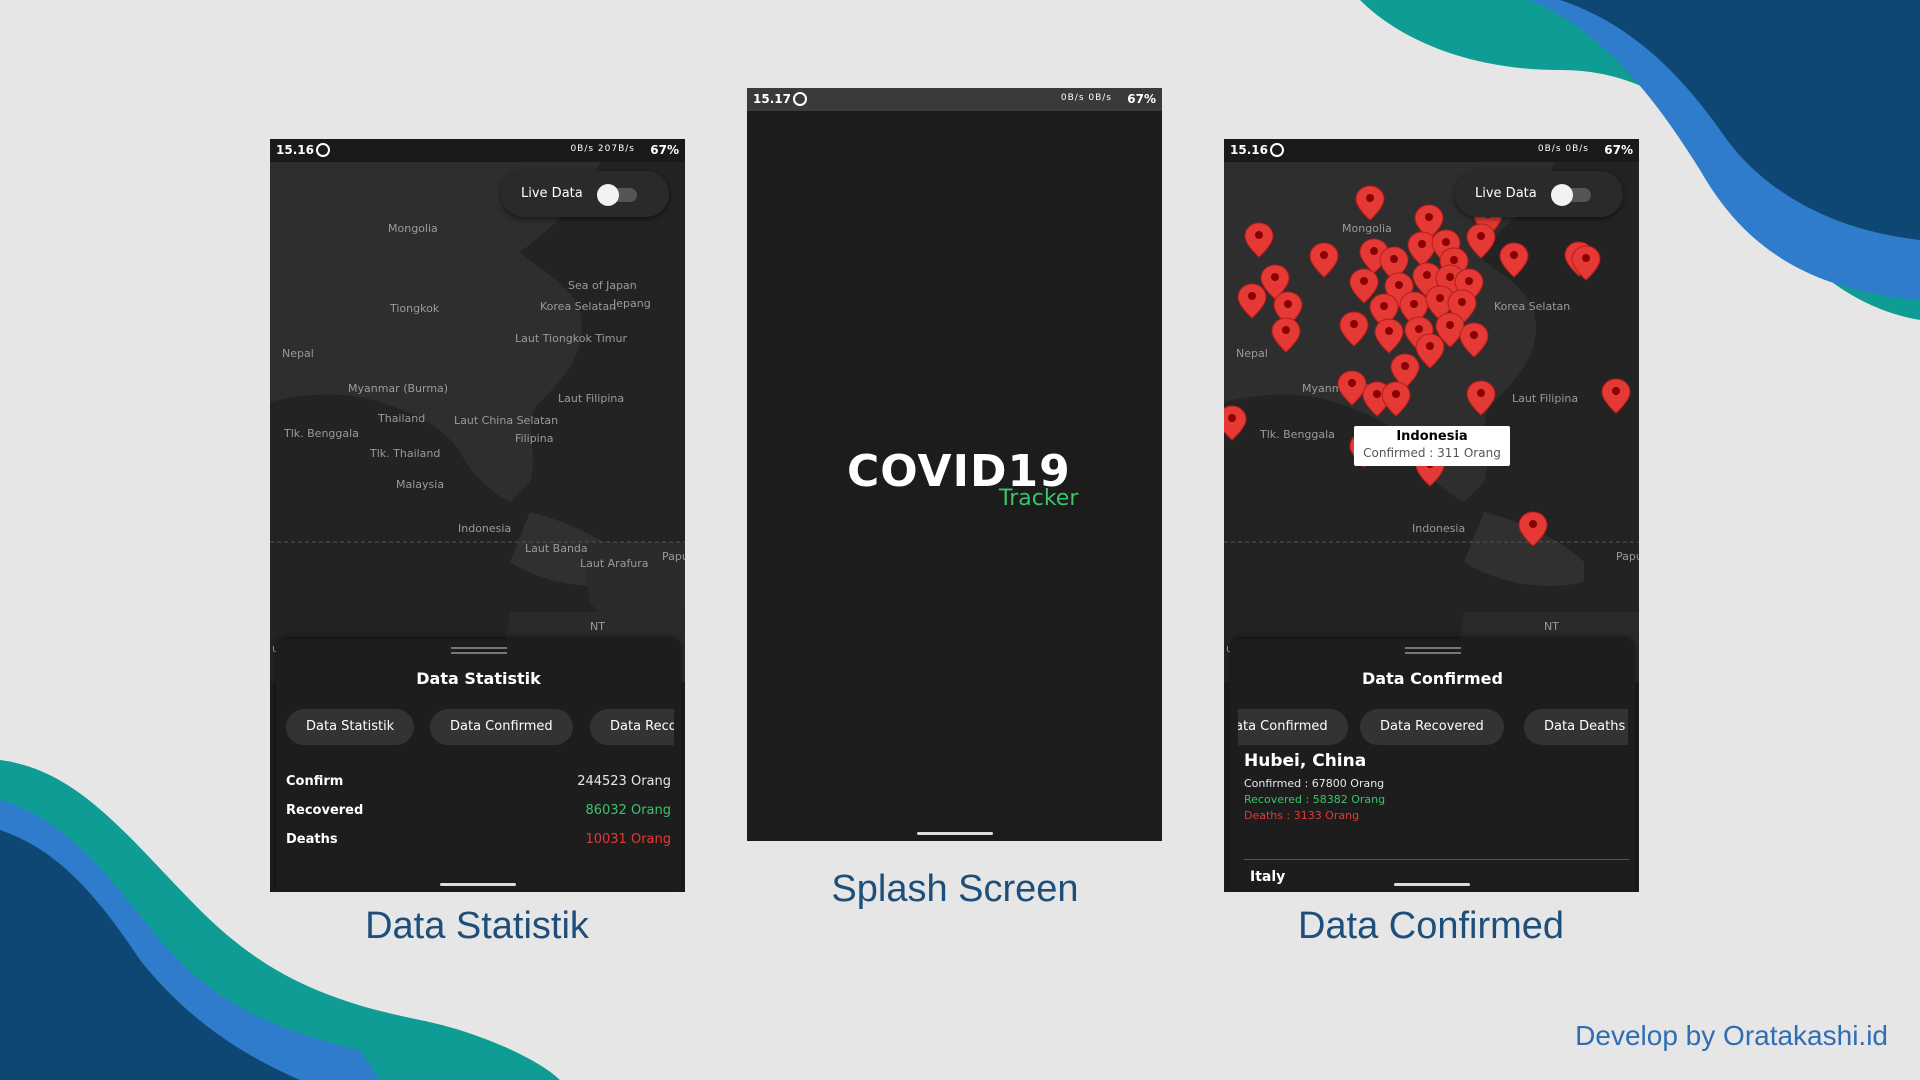 This screenshot has width=1920, height=1080. Describe the element at coordinates (312, 839) in the screenshot. I see `stat-label: Deaths` at that location.